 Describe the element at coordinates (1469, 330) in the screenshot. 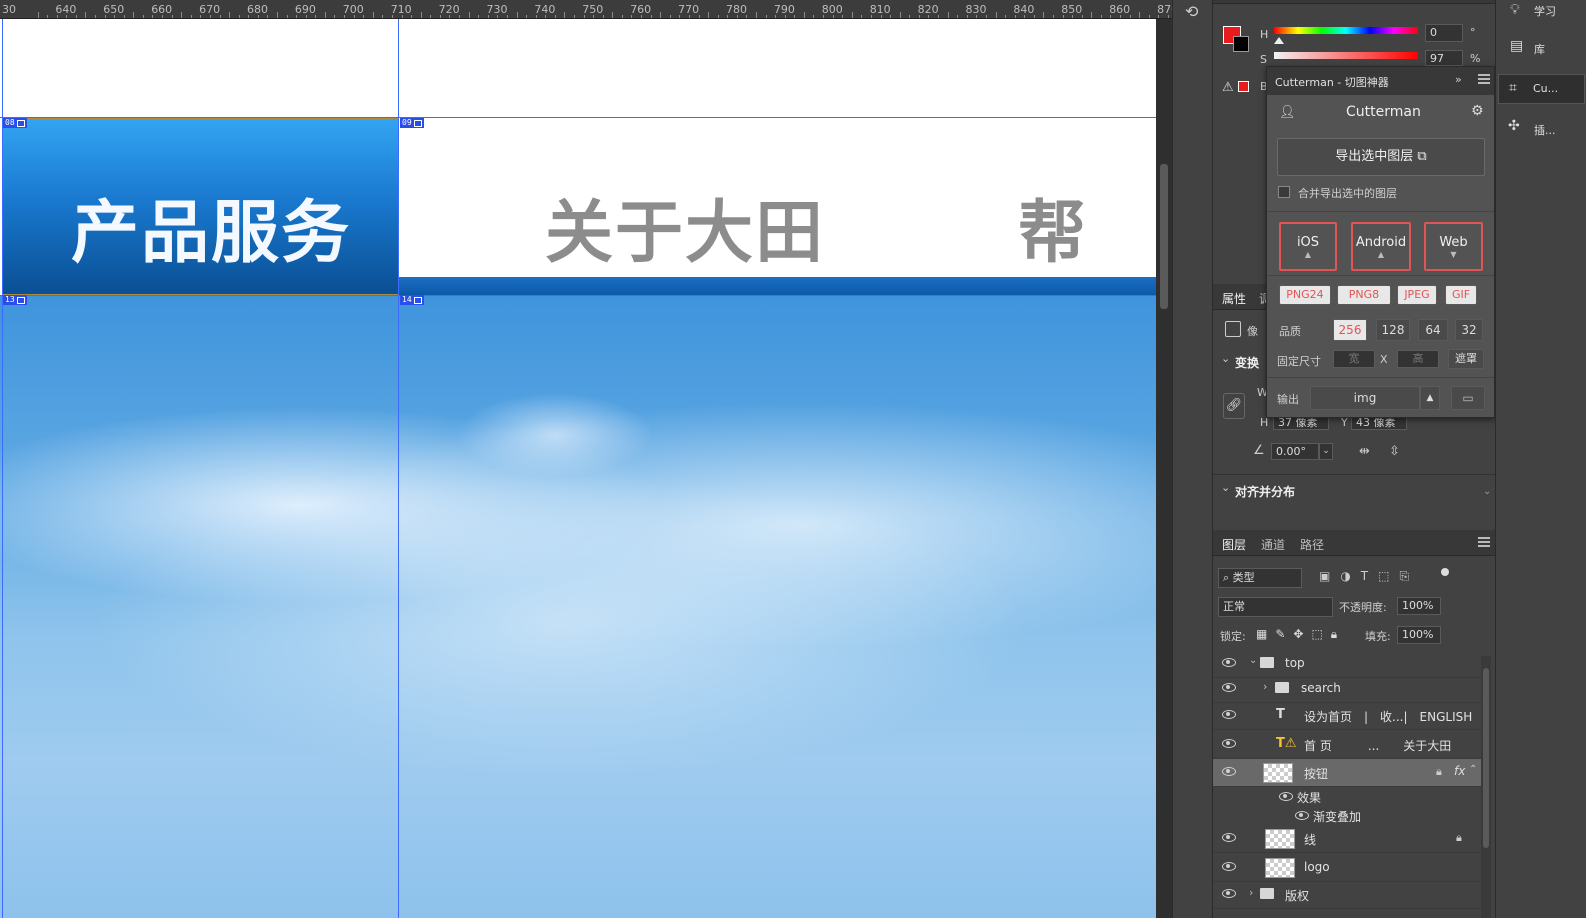

I see `quality-32: 32` at that location.